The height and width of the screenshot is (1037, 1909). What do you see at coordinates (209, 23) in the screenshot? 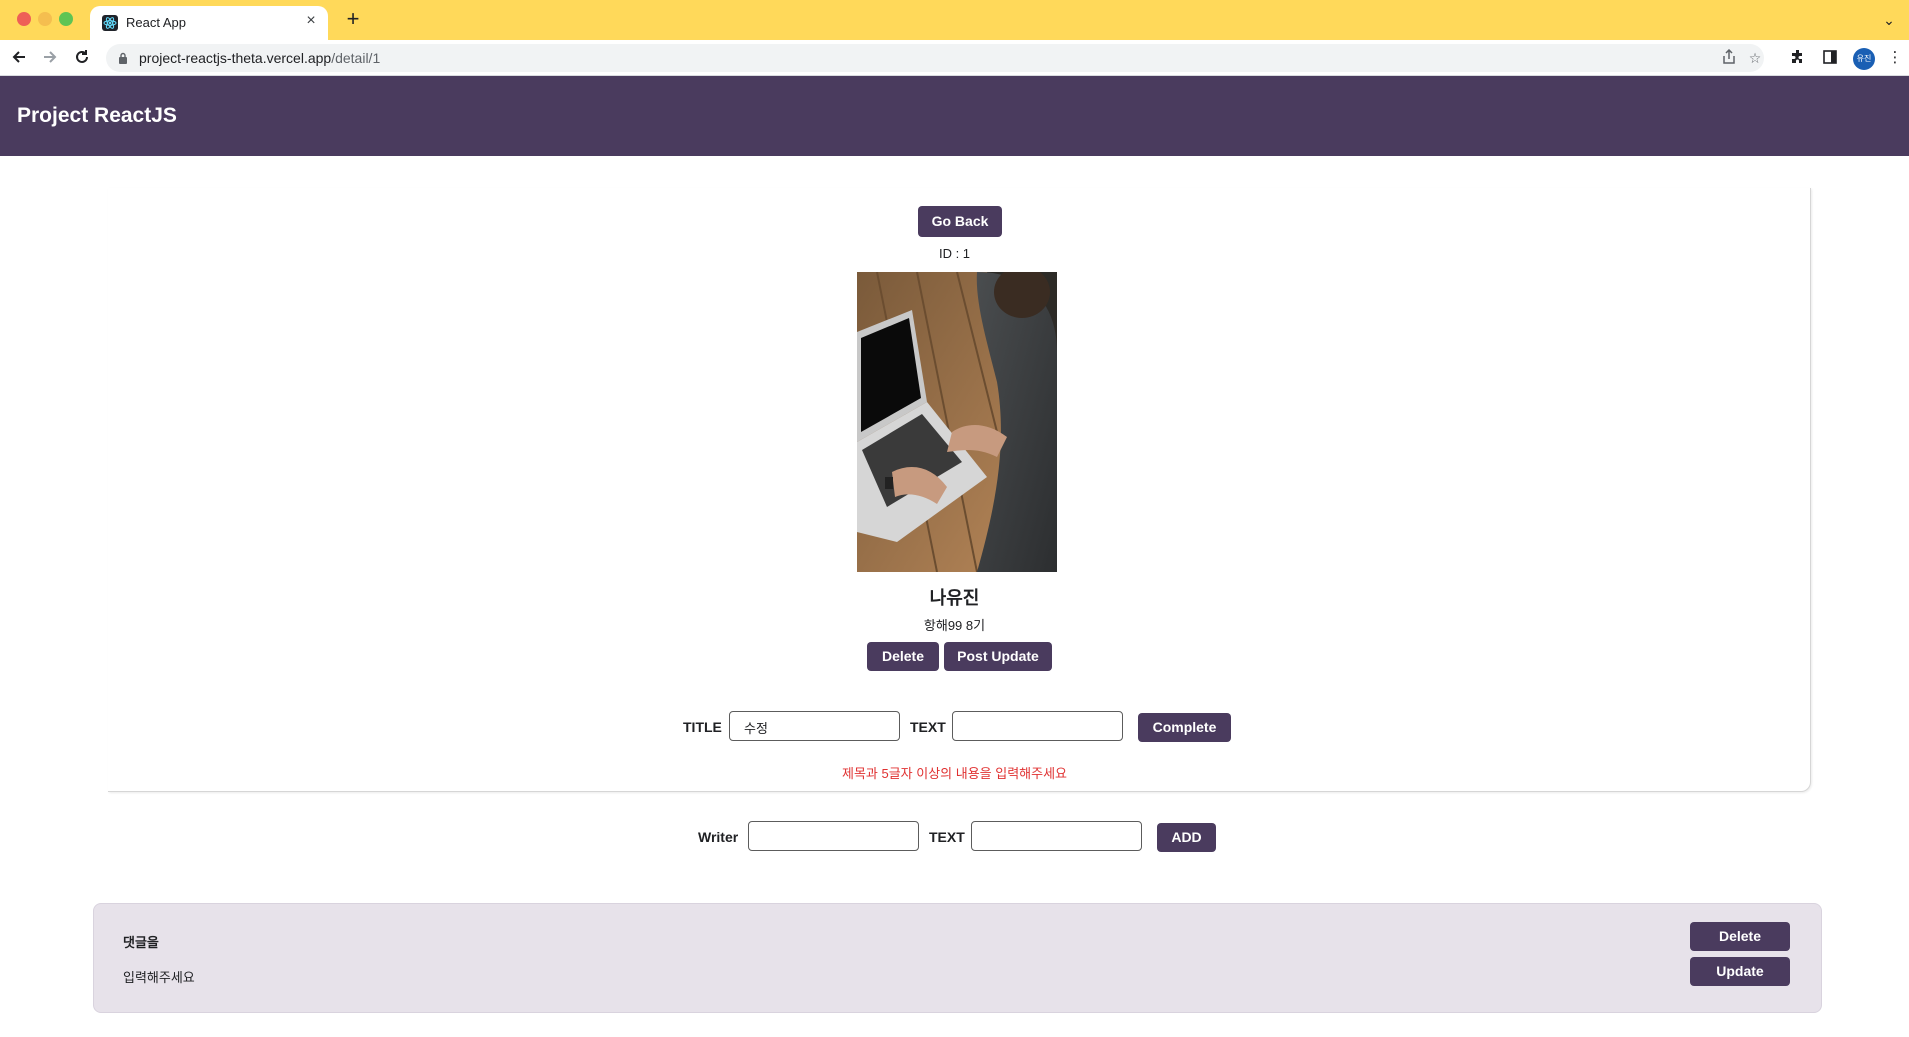
I see `browser-tab: React App ×` at bounding box center [209, 23].